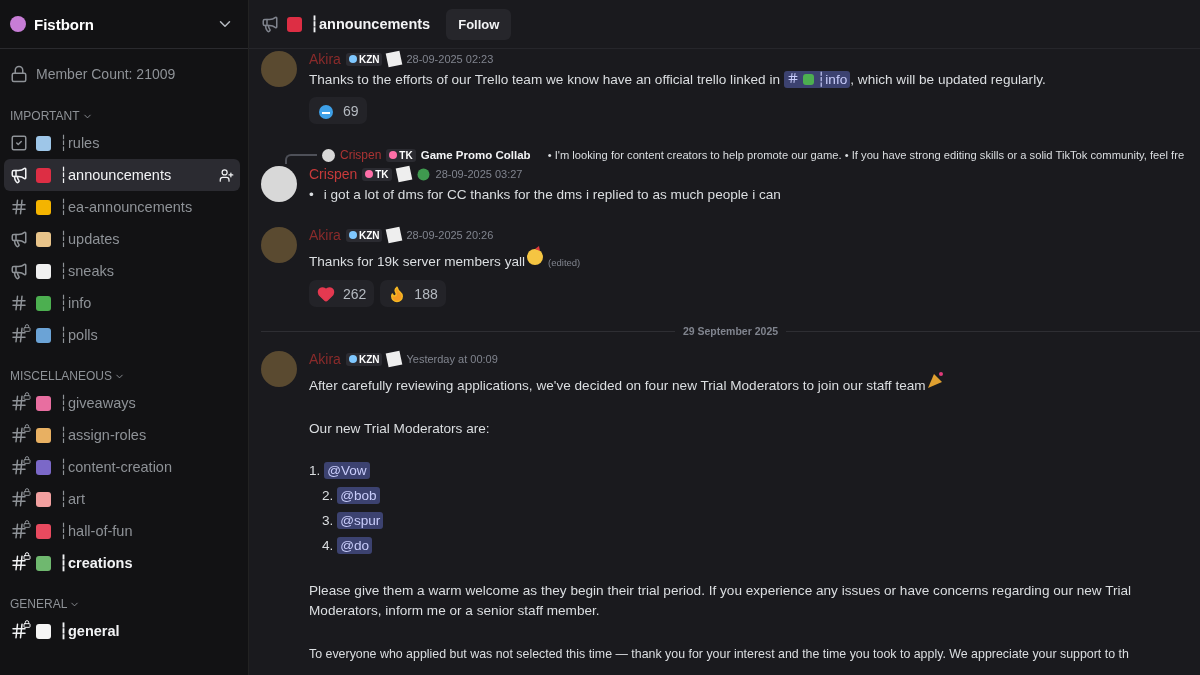 This screenshot has height=675, width=1200. I want to click on user-mention: @bob, so click(358, 495).